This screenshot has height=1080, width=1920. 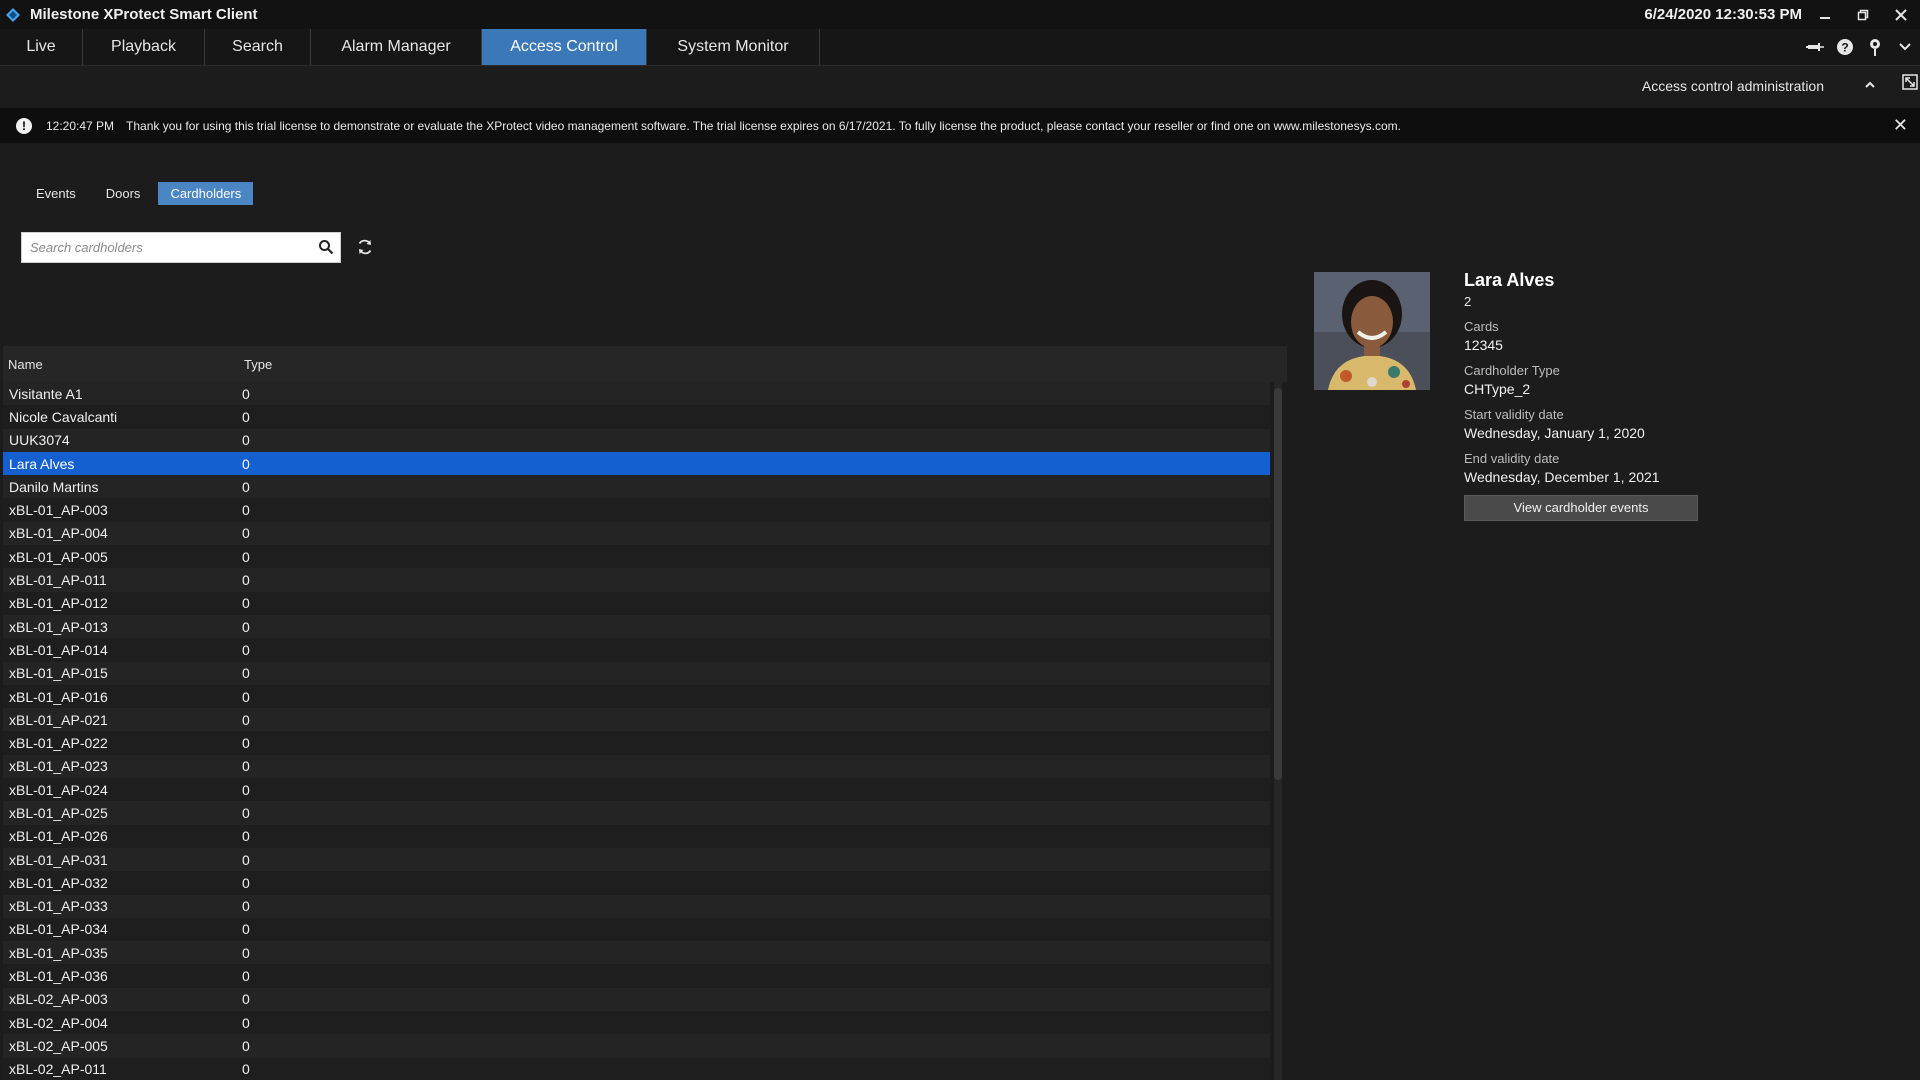 What do you see at coordinates (636, 953) in the screenshot?
I see `table-row: xBL-01_AP-035 0` at bounding box center [636, 953].